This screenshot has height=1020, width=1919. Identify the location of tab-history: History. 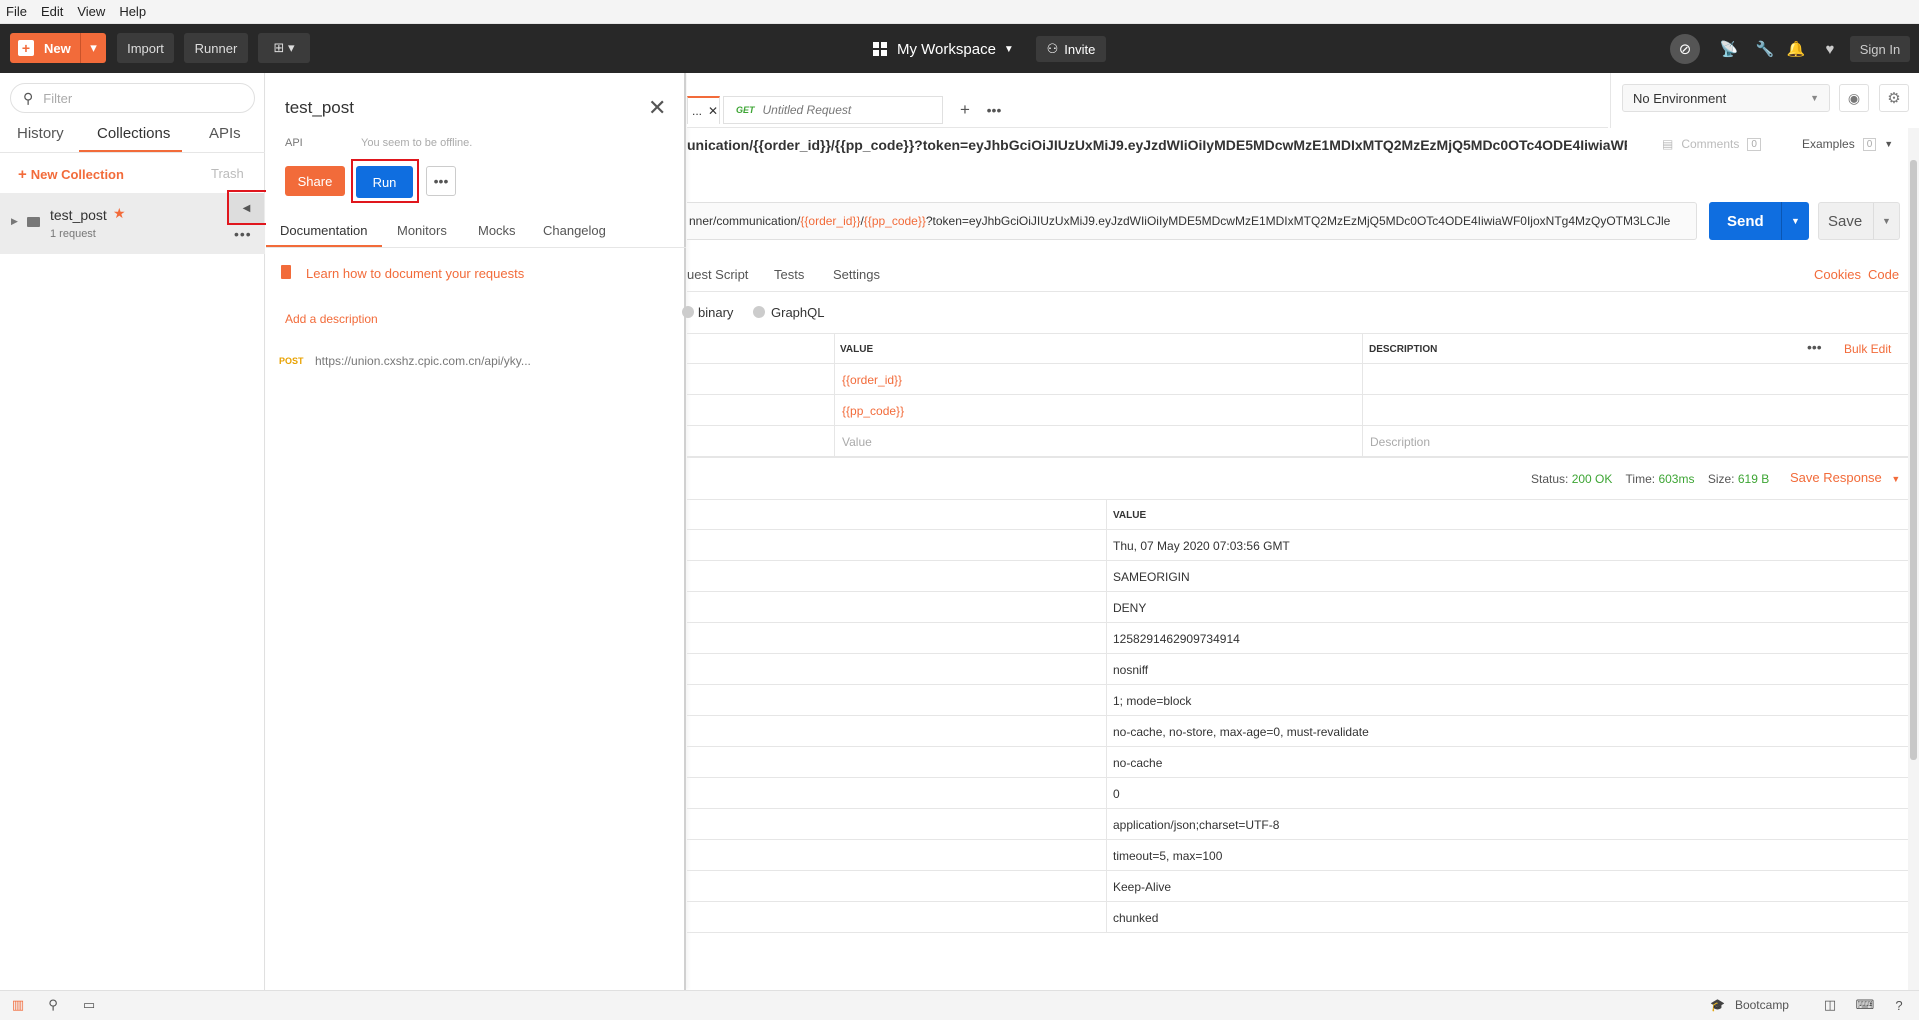
(40, 133).